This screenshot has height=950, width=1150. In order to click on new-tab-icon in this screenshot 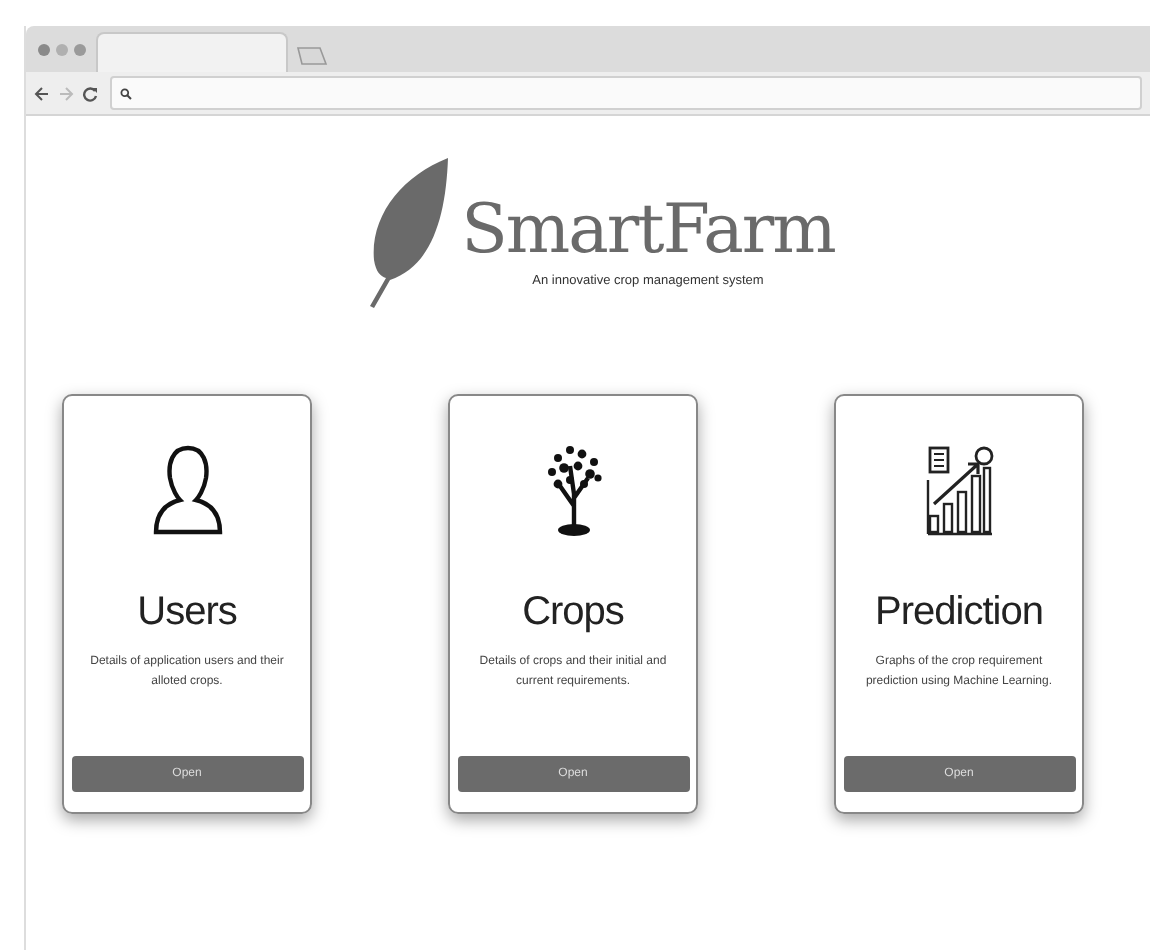, I will do `click(312, 56)`.